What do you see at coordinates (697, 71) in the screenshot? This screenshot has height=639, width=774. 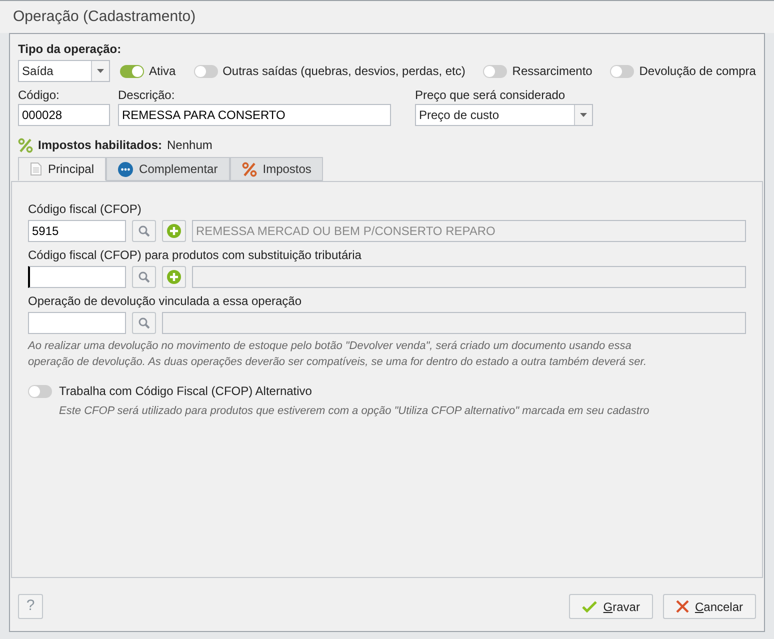 I see `toggle-label: Devolução de compra` at bounding box center [697, 71].